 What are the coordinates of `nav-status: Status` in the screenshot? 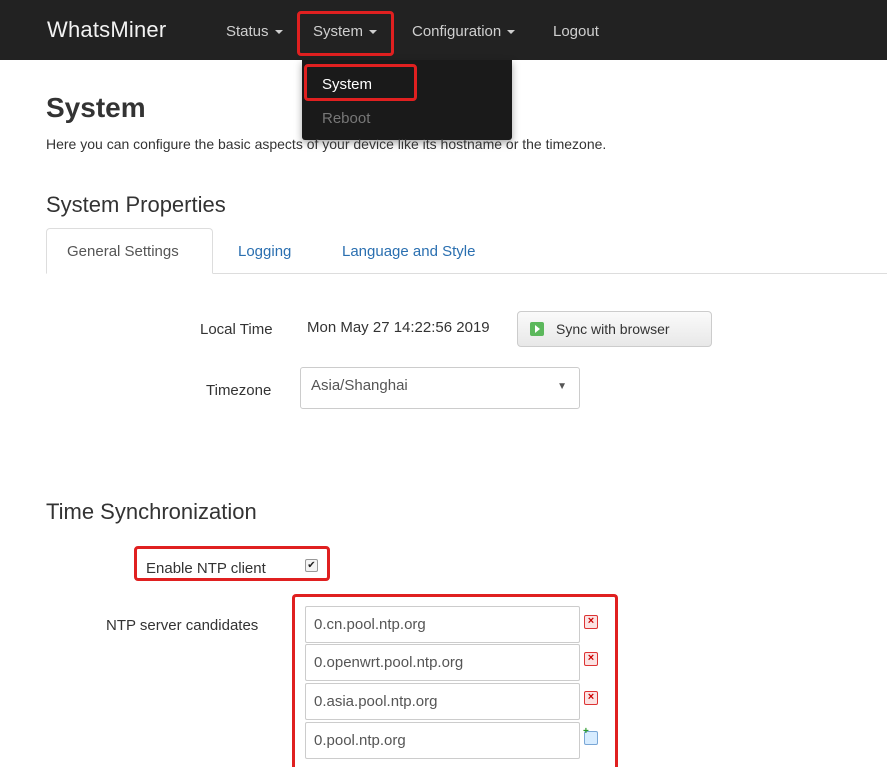 It's located at (254, 31).